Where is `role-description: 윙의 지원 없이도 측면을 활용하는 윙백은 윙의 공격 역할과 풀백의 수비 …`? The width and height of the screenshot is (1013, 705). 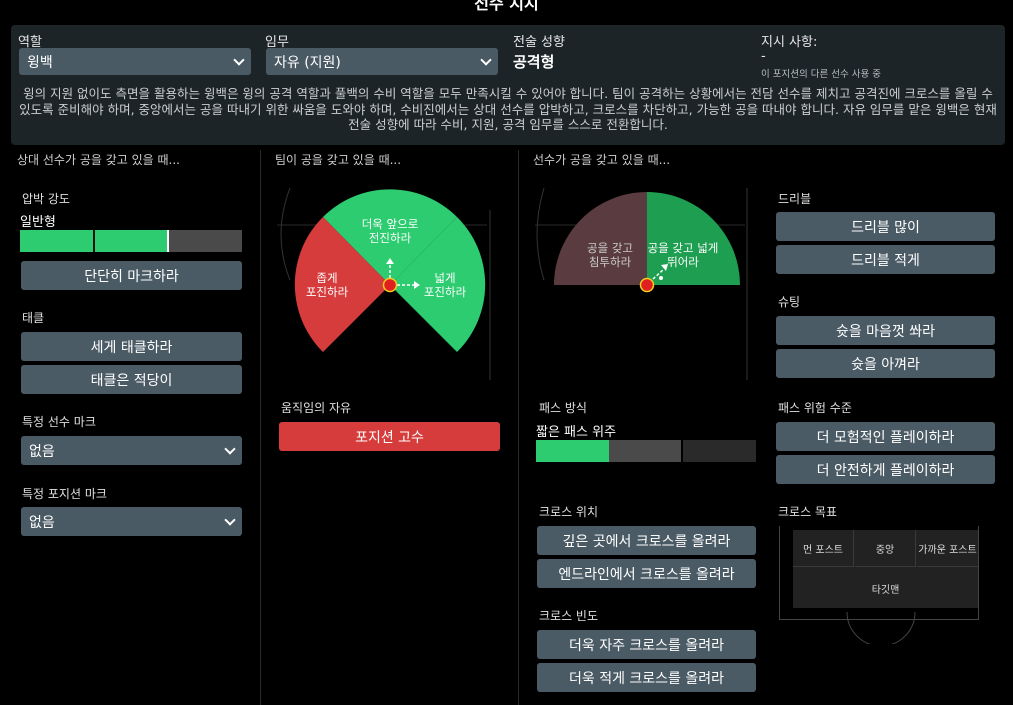
role-description: 윙의 지원 없이도 측면을 활용하는 윙백은 윙의 공격 역할과 풀백의 수비 … is located at coordinates (508, 109).